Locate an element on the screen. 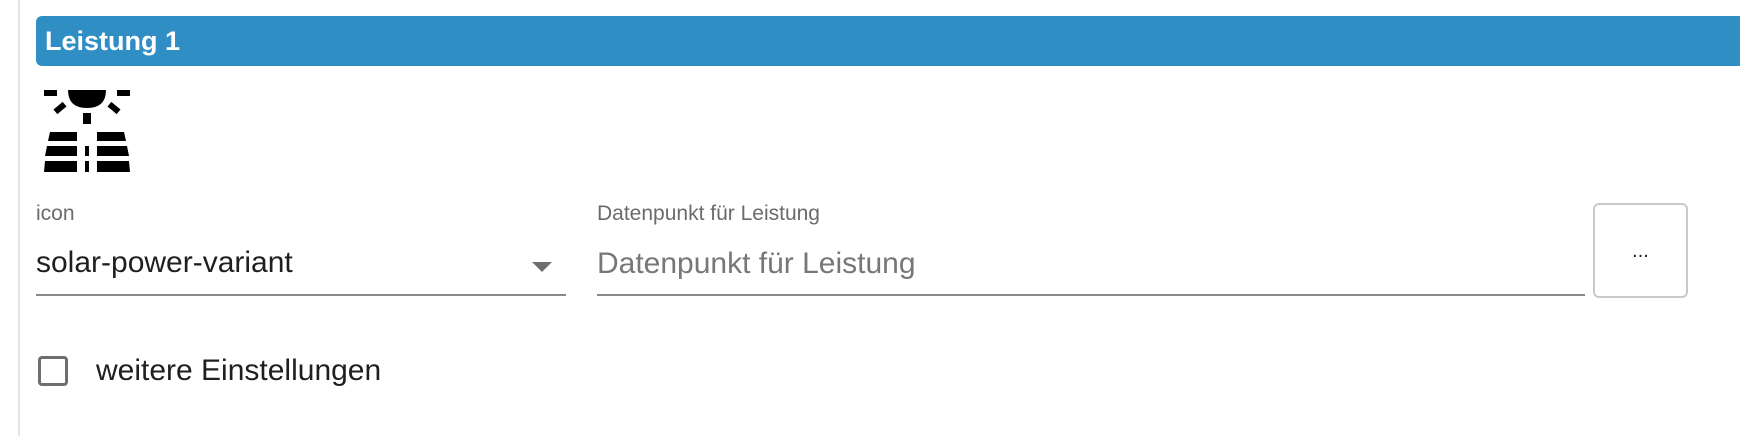 Image resolution: width=1740 pixels, height=436 pixels. icon-select: solar-power-variant is located at coordinates (301, 268).